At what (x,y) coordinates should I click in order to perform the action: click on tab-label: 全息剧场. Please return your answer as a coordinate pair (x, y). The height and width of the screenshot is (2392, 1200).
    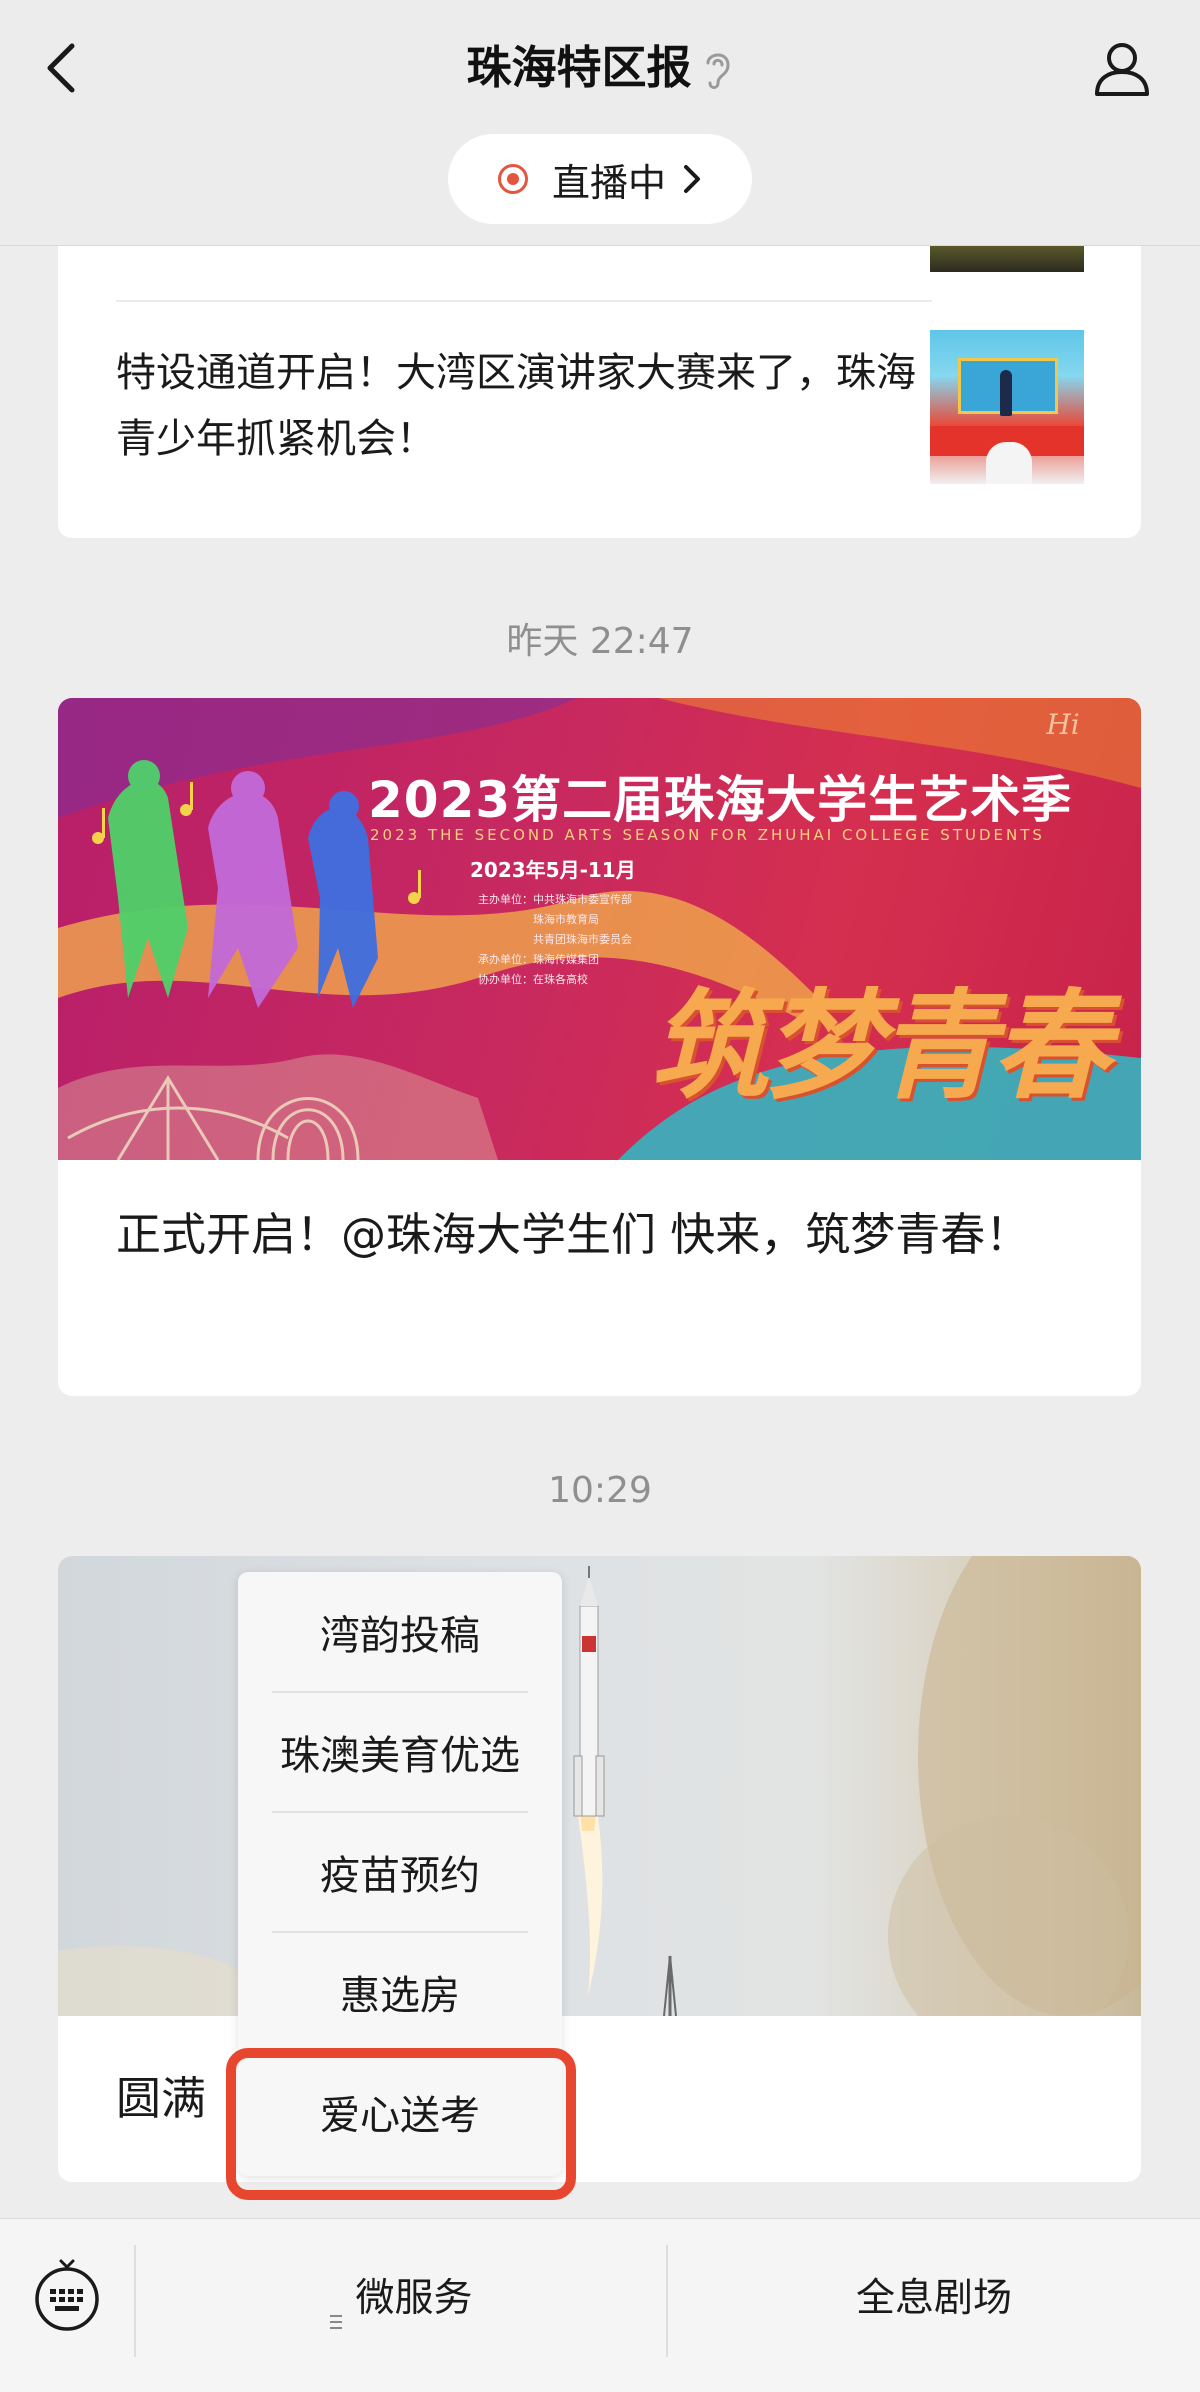
    Looking at the image, I should click on (933, 2298).